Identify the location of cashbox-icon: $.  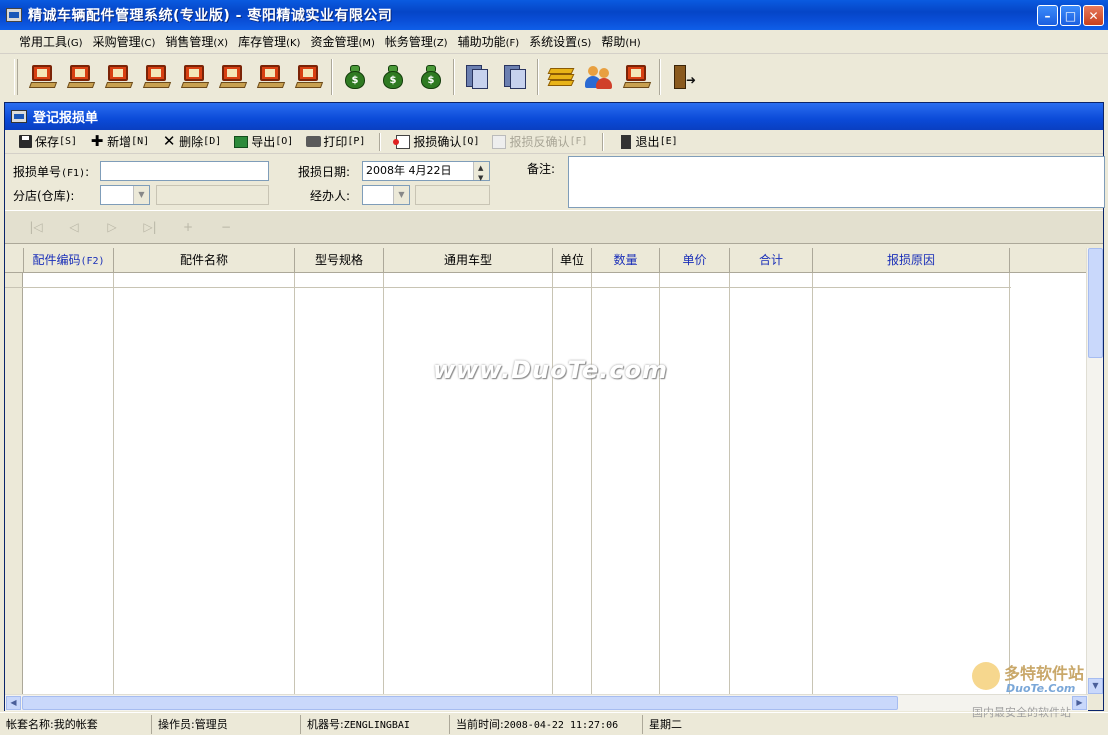
(355, 77).